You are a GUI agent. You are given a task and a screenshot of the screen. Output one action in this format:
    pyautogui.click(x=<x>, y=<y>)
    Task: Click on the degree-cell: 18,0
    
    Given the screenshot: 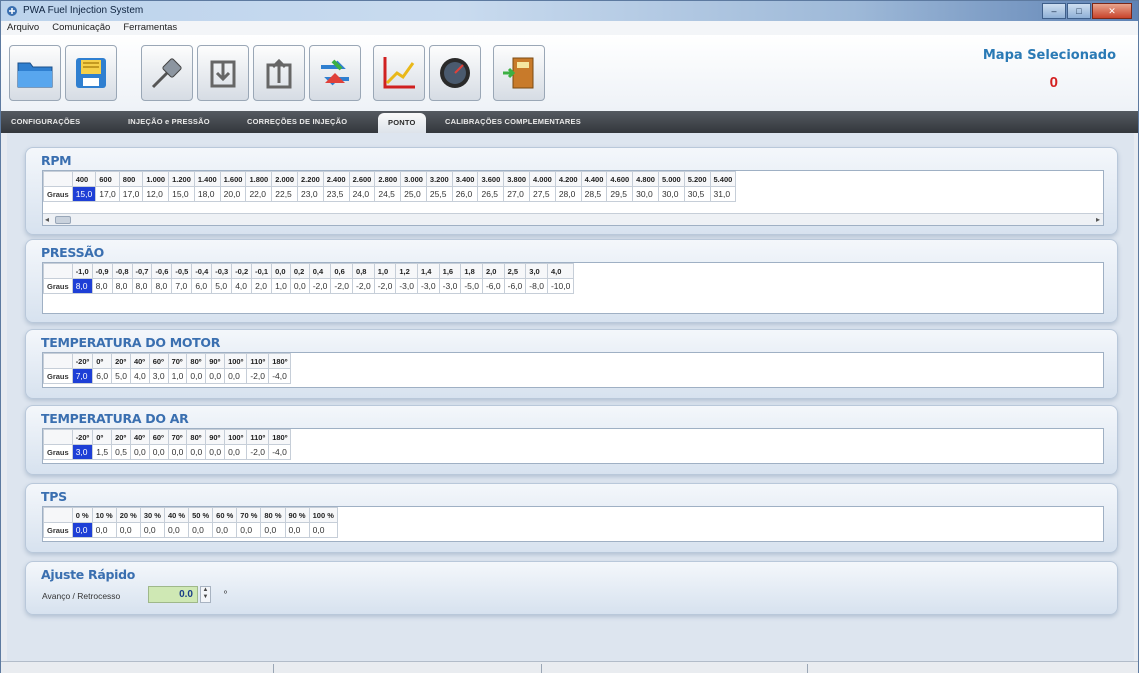 What is the action you would take?
    pyautogui.click(x=207, y=194)
    